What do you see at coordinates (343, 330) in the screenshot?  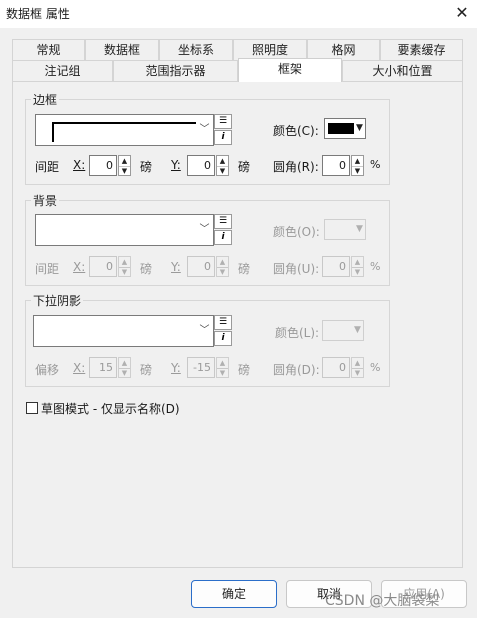 I see `shadow-color-picker: ▼` at bounding box center [343, 330].